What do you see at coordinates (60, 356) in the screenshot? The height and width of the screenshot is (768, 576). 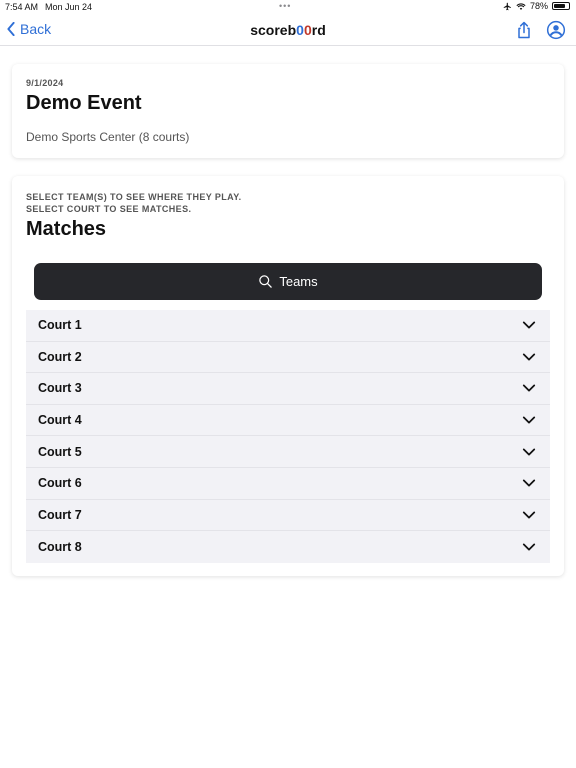 I see `court-label: Court 2` at bounding box center [60, 356].